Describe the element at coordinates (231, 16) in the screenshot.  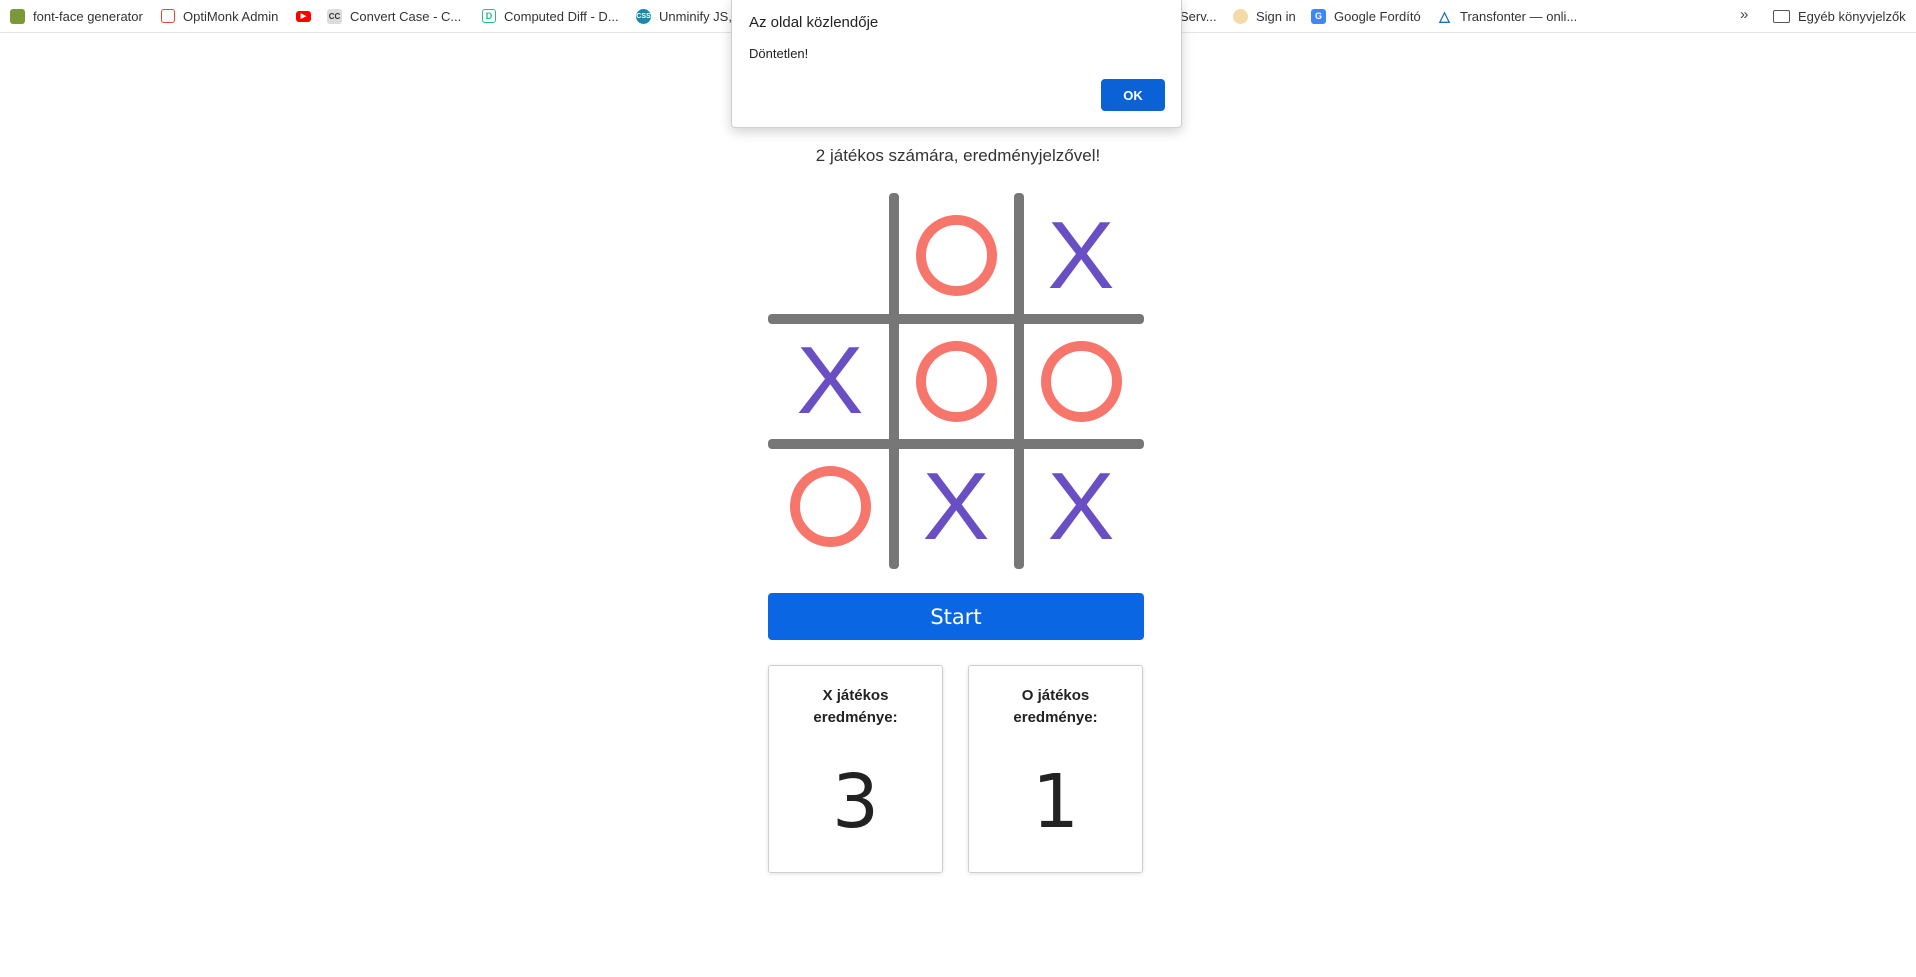
I see `bookmark-label: OptiMonk Admin` at that location.